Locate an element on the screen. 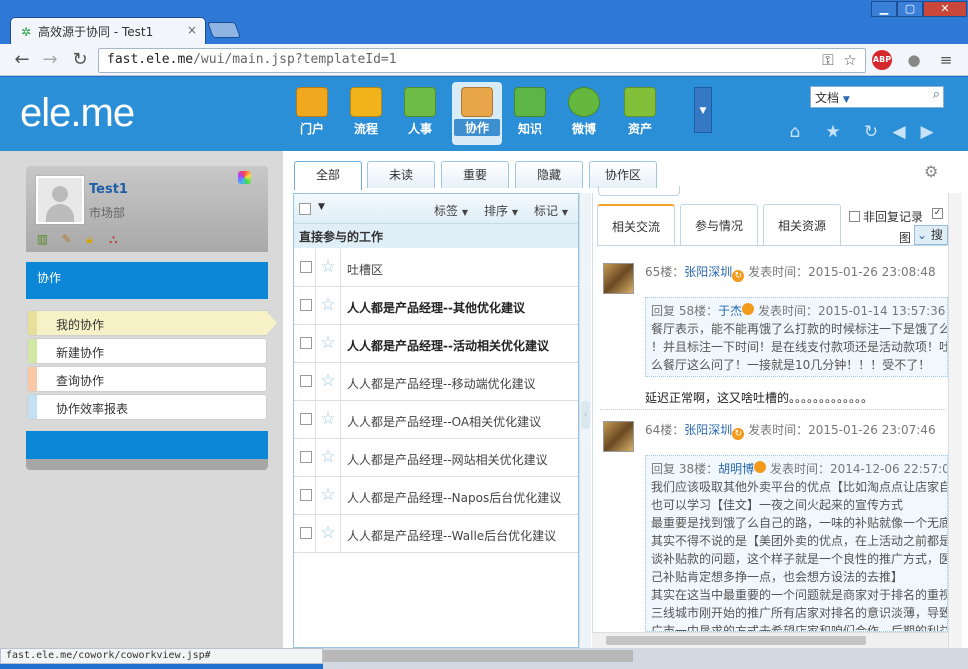  org-chart-icon: ⛬ is located at coordinates (113, 239).